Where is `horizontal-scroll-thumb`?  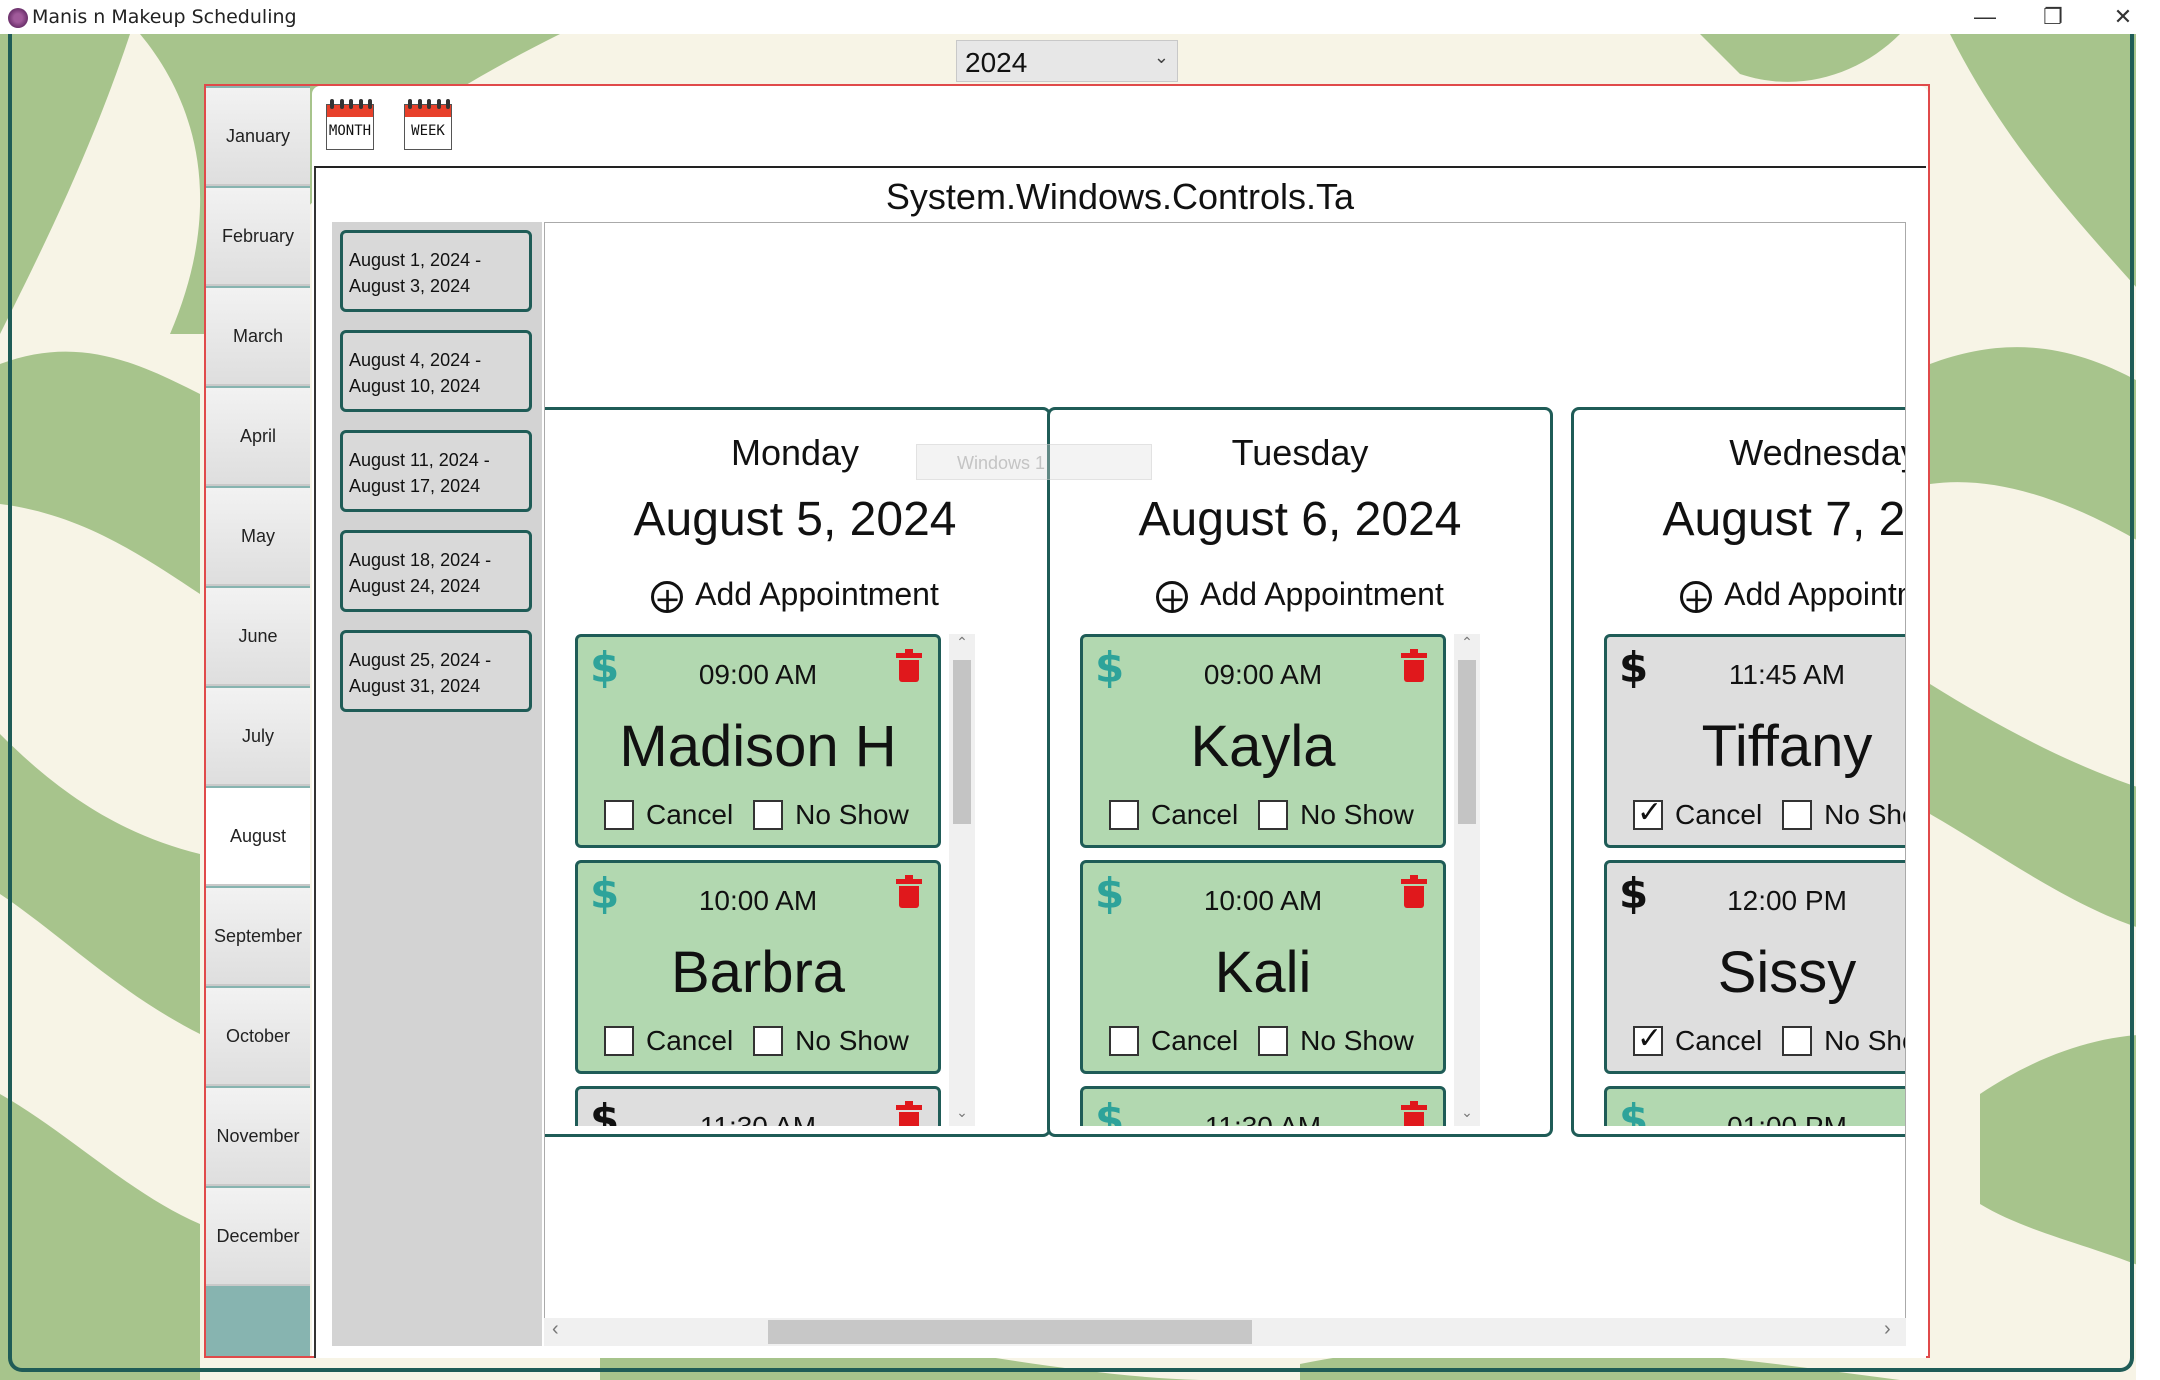
horizontal-scroll-thumb is located at coordinates (1010, 1332).